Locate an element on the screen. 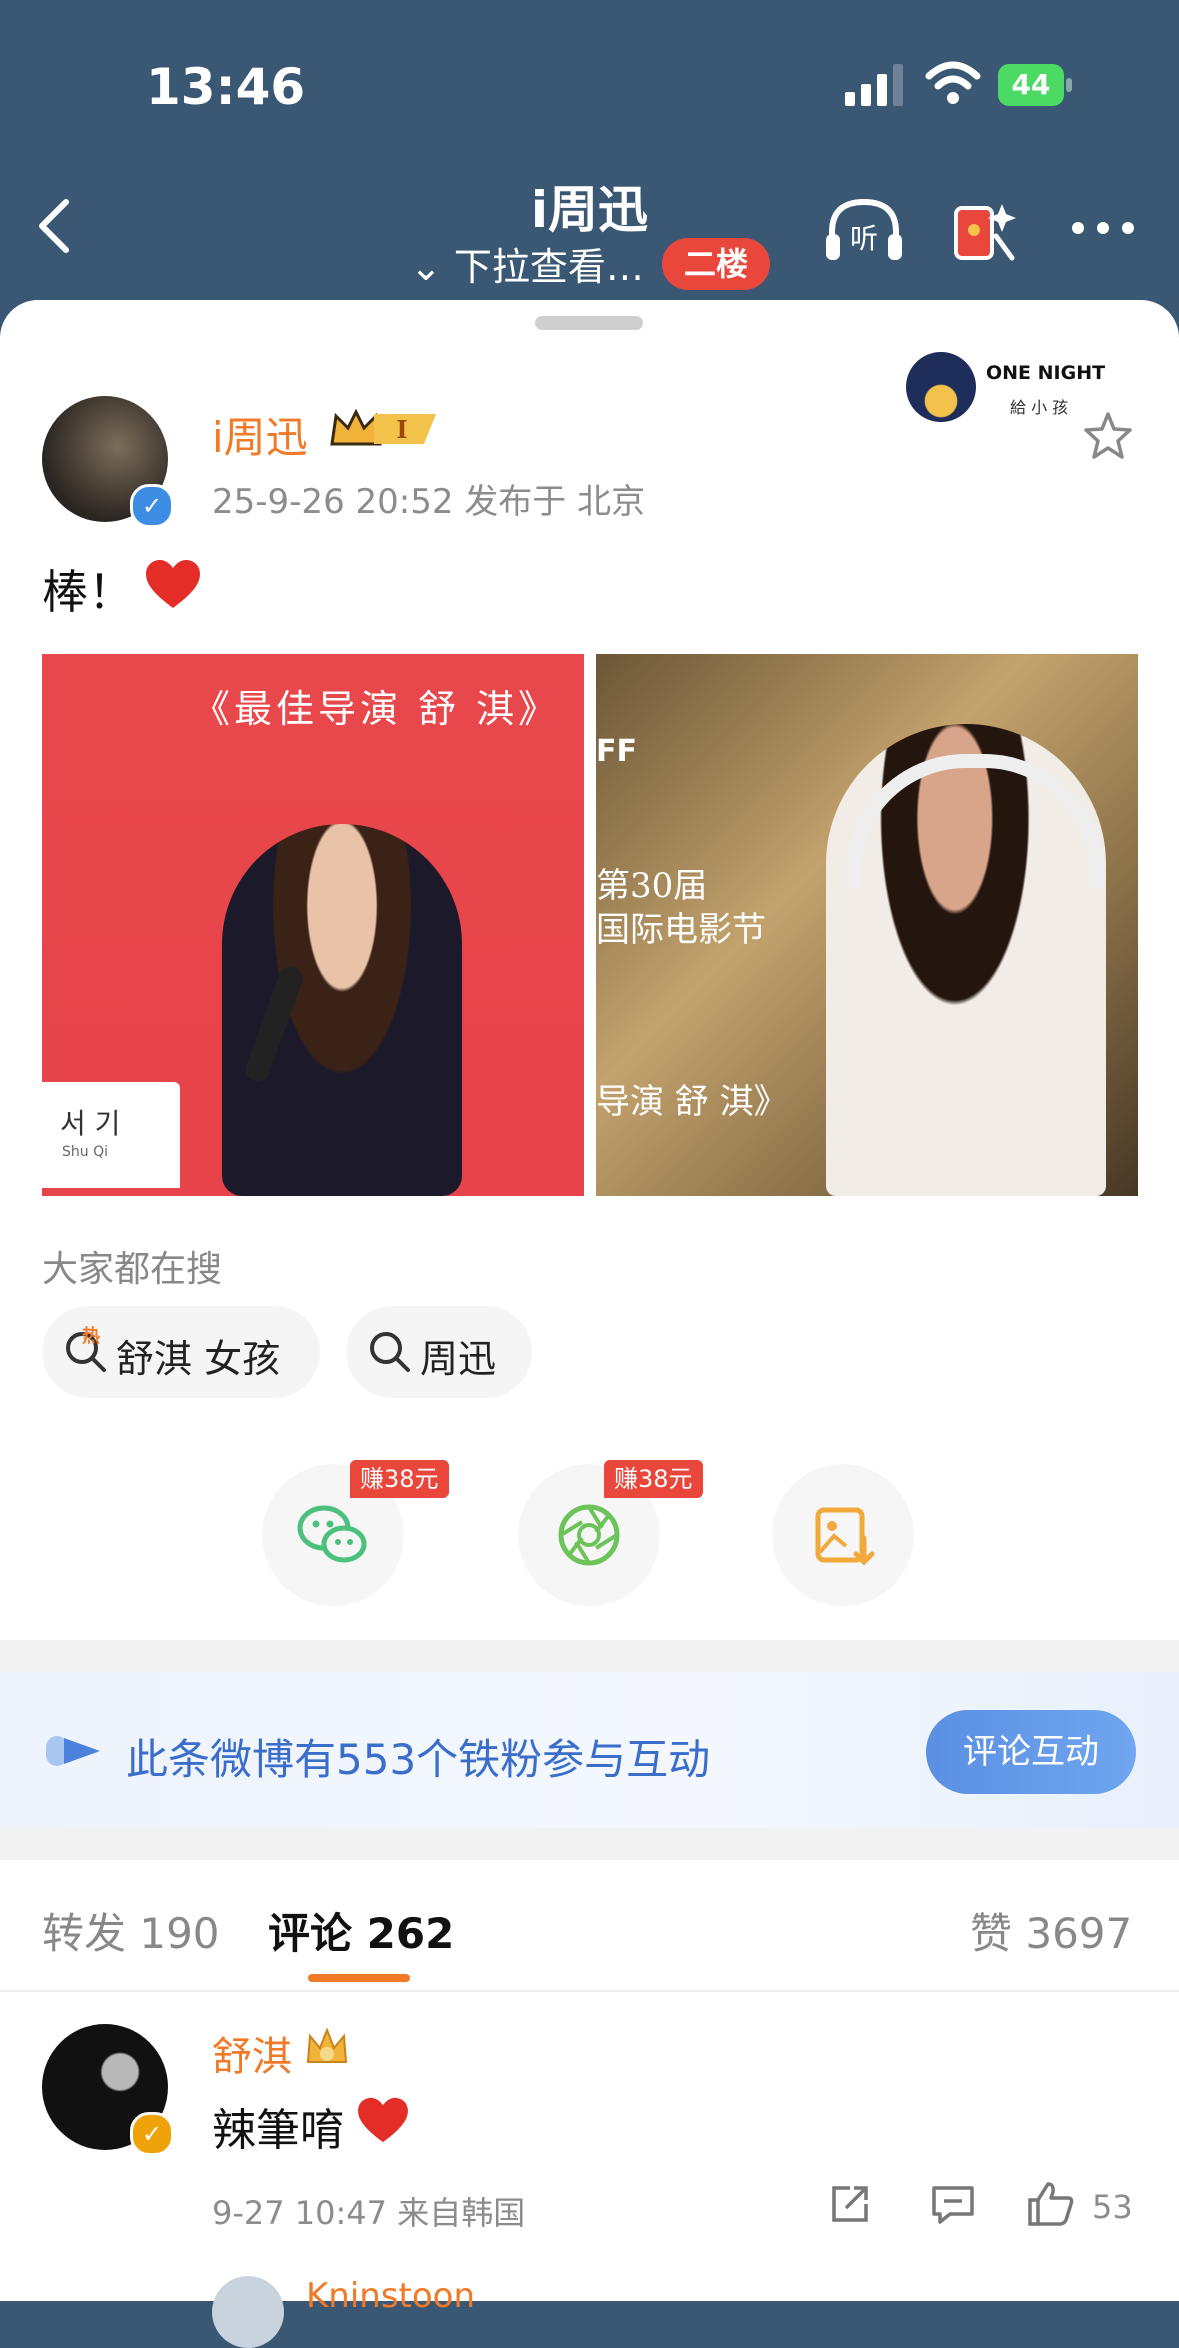  wechat-icon is located at coordinates (332, 1534).